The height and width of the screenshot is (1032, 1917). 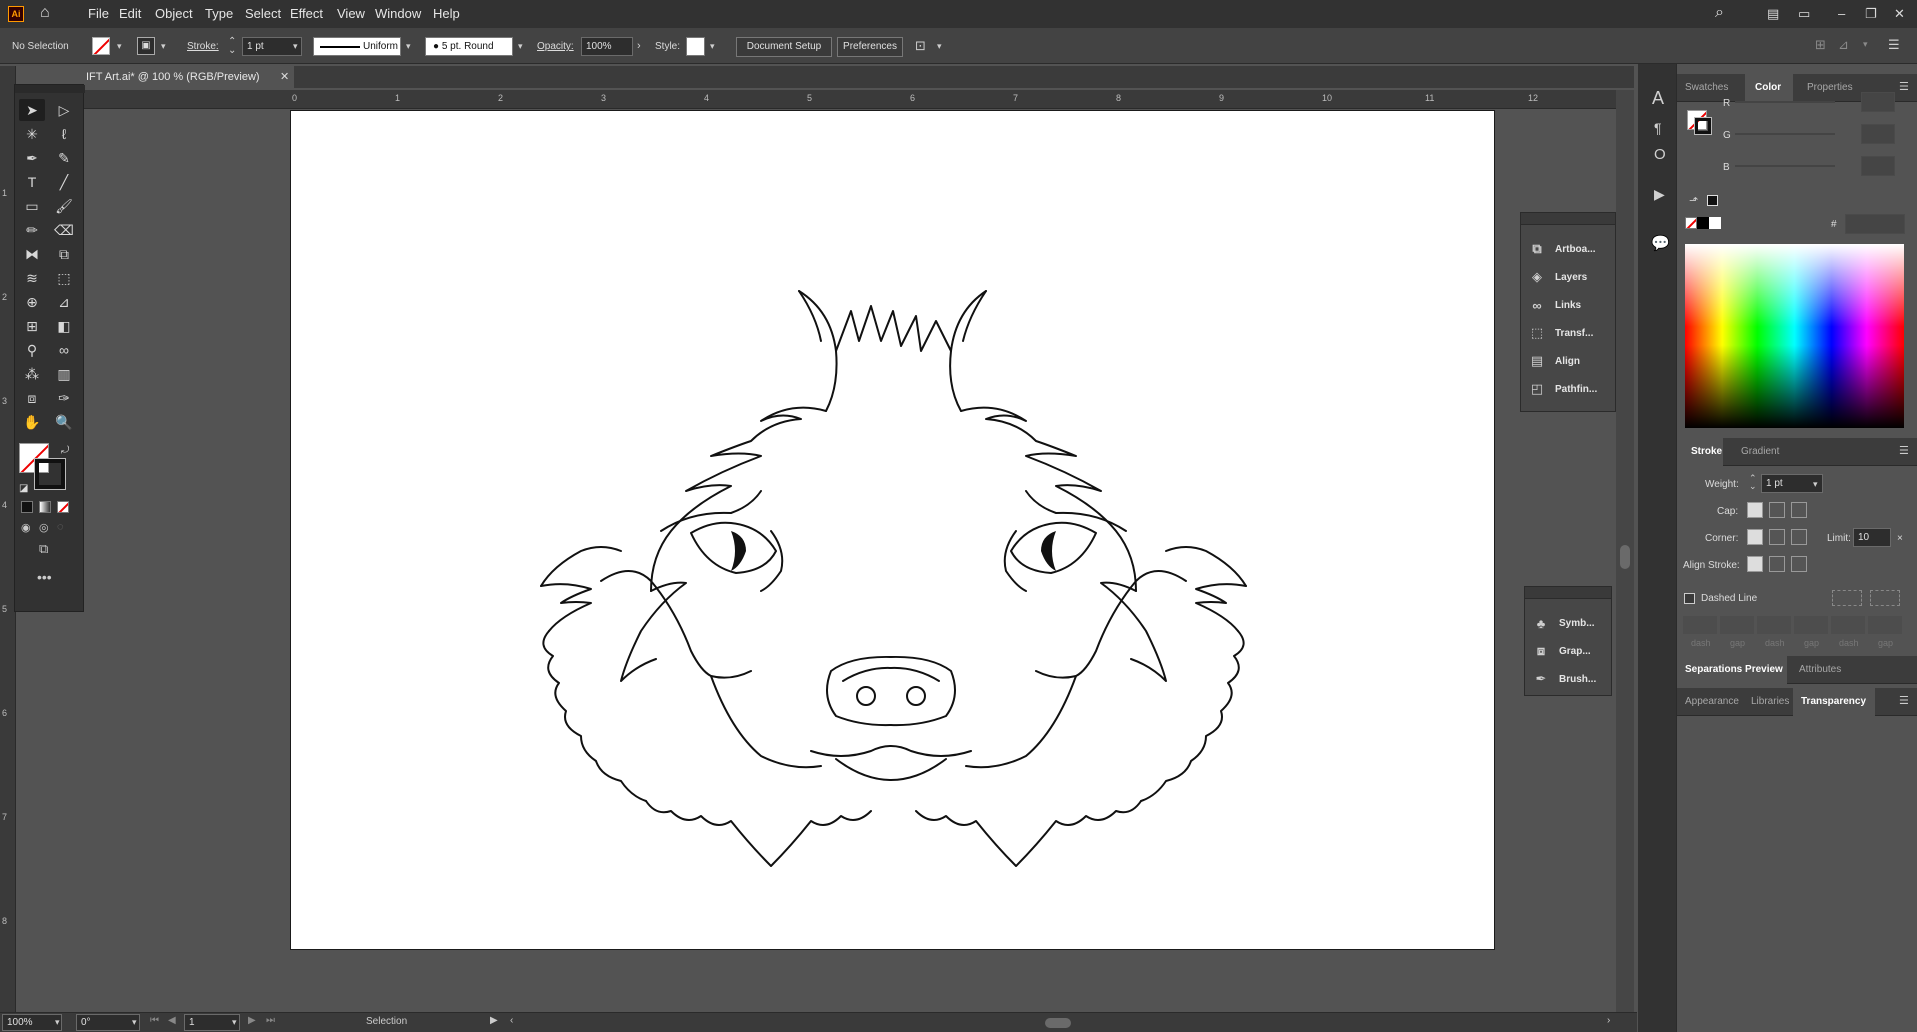 I want to click on width-tool-icon: ≋, so click(x=32, y=278).